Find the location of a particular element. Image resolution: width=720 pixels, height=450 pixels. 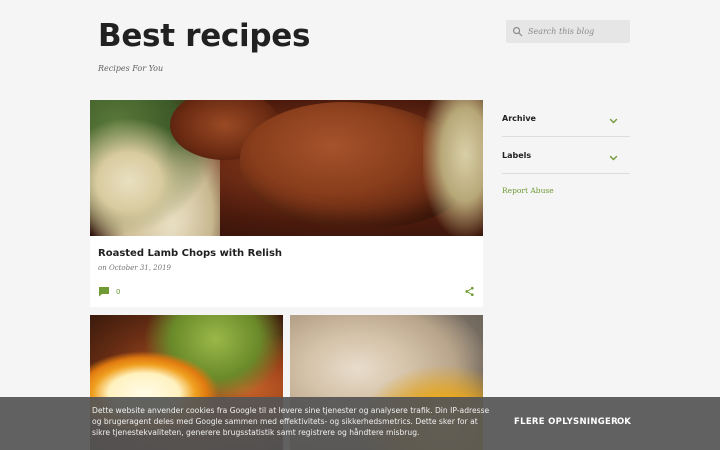

more-info-button: FLERE OPLYSNINGER is located at coordinates (566, 422).